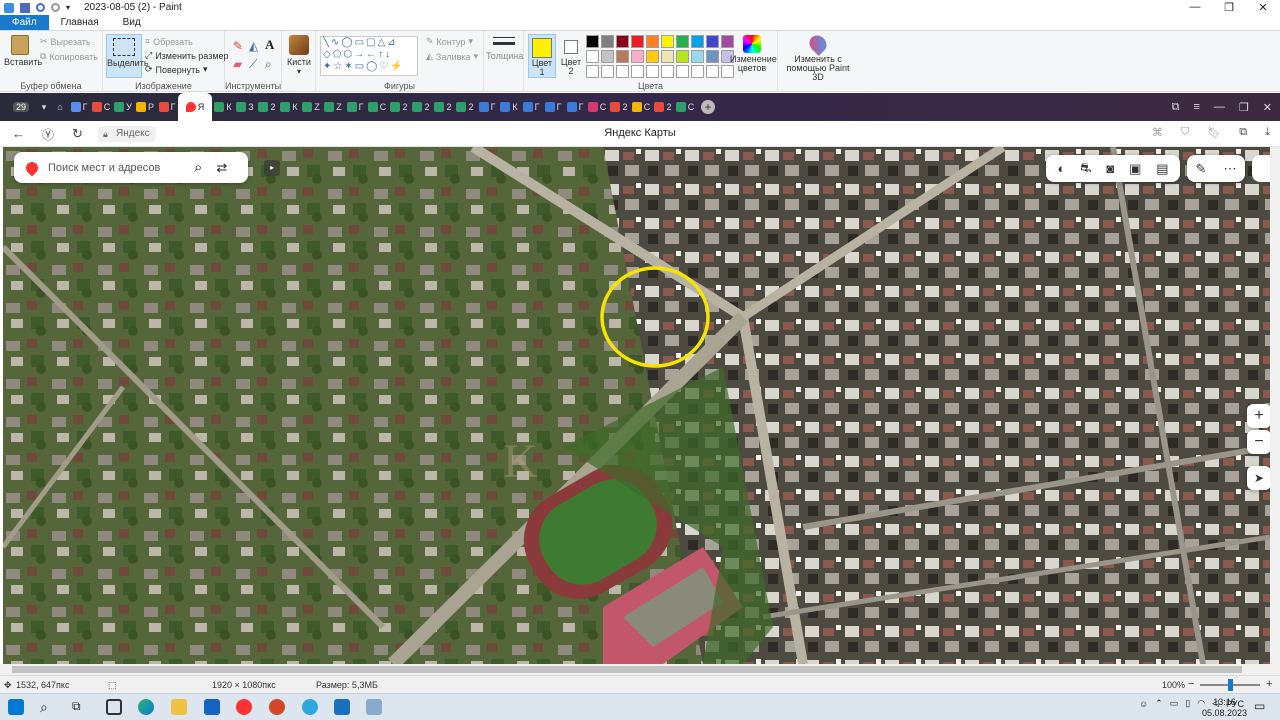  Describe the element at coordinates (818, 56) in the screenshot. I see `paint3d-button: Изменить с помощью Paint 3D` at that location.